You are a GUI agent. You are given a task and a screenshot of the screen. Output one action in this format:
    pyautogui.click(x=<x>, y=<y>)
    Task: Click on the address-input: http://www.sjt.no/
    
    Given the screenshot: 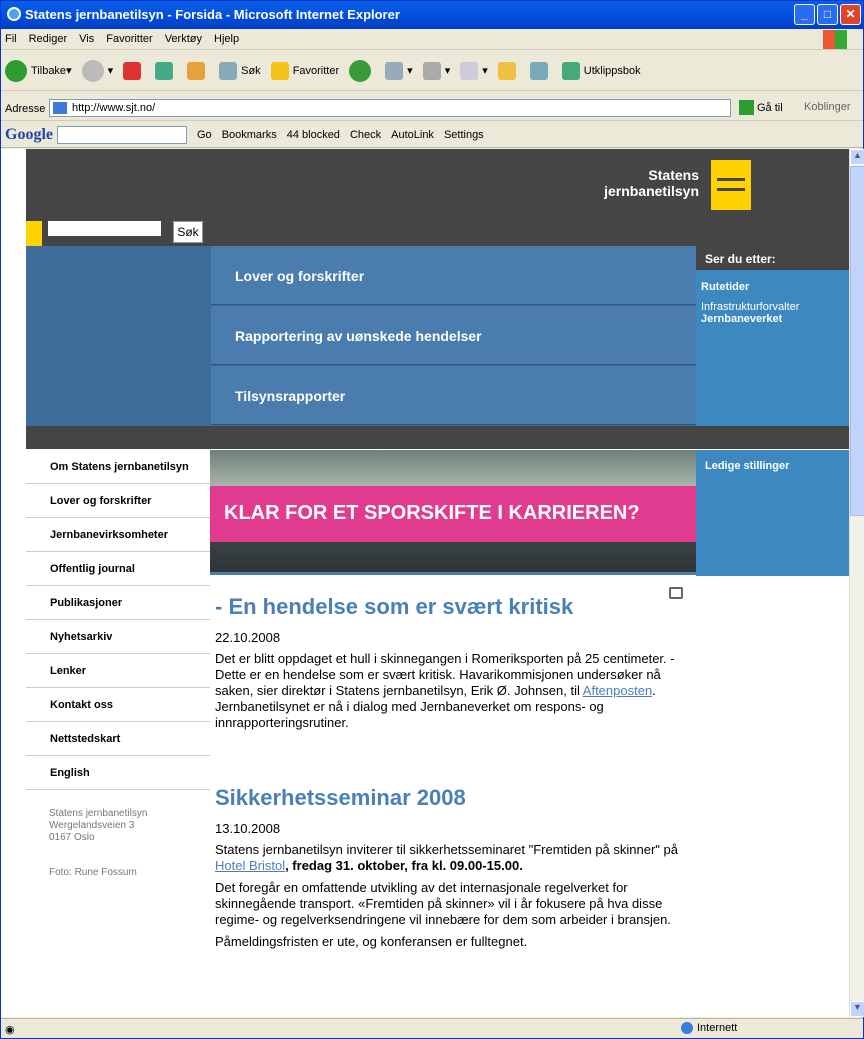 What is the action you would take?
    pyautogui.click(x=390, y=108)
    